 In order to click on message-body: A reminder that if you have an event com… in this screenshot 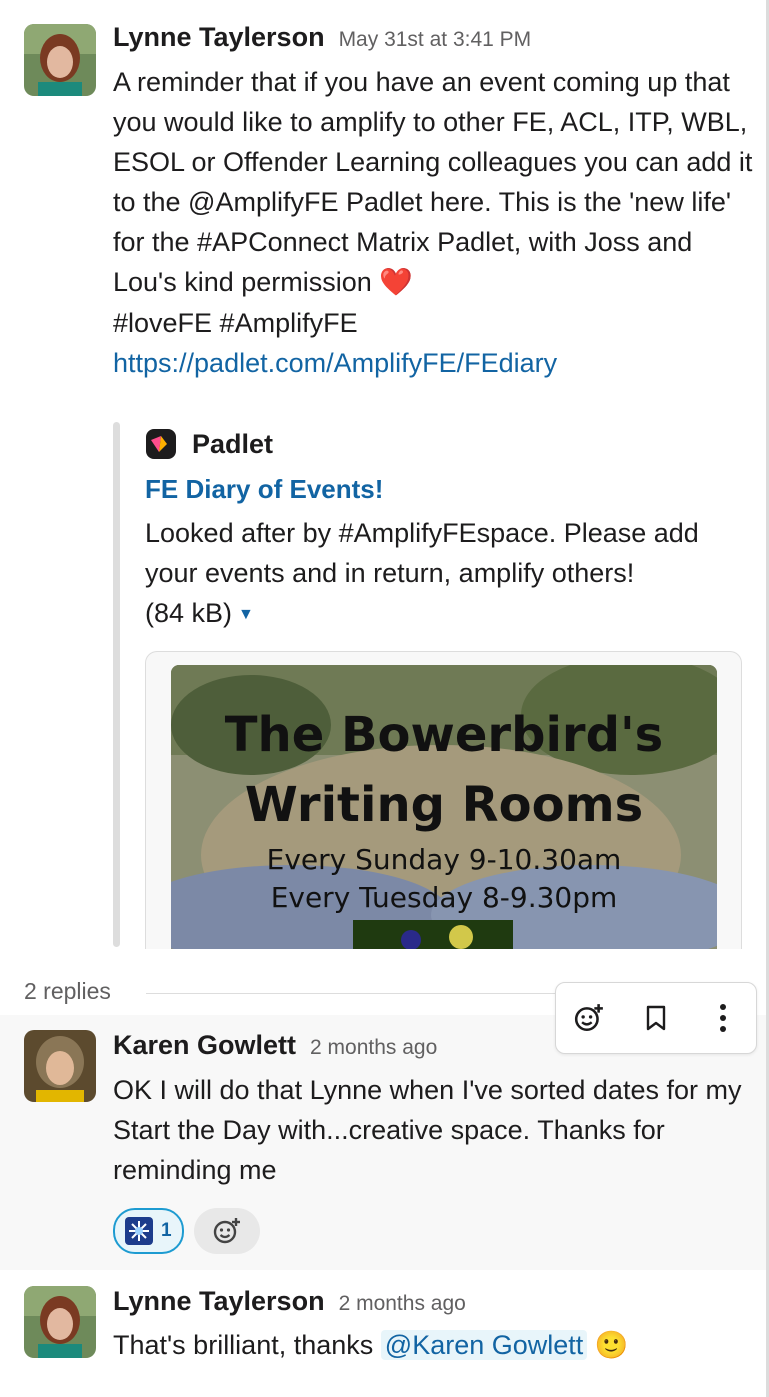, I will do `click(433, 182)`.